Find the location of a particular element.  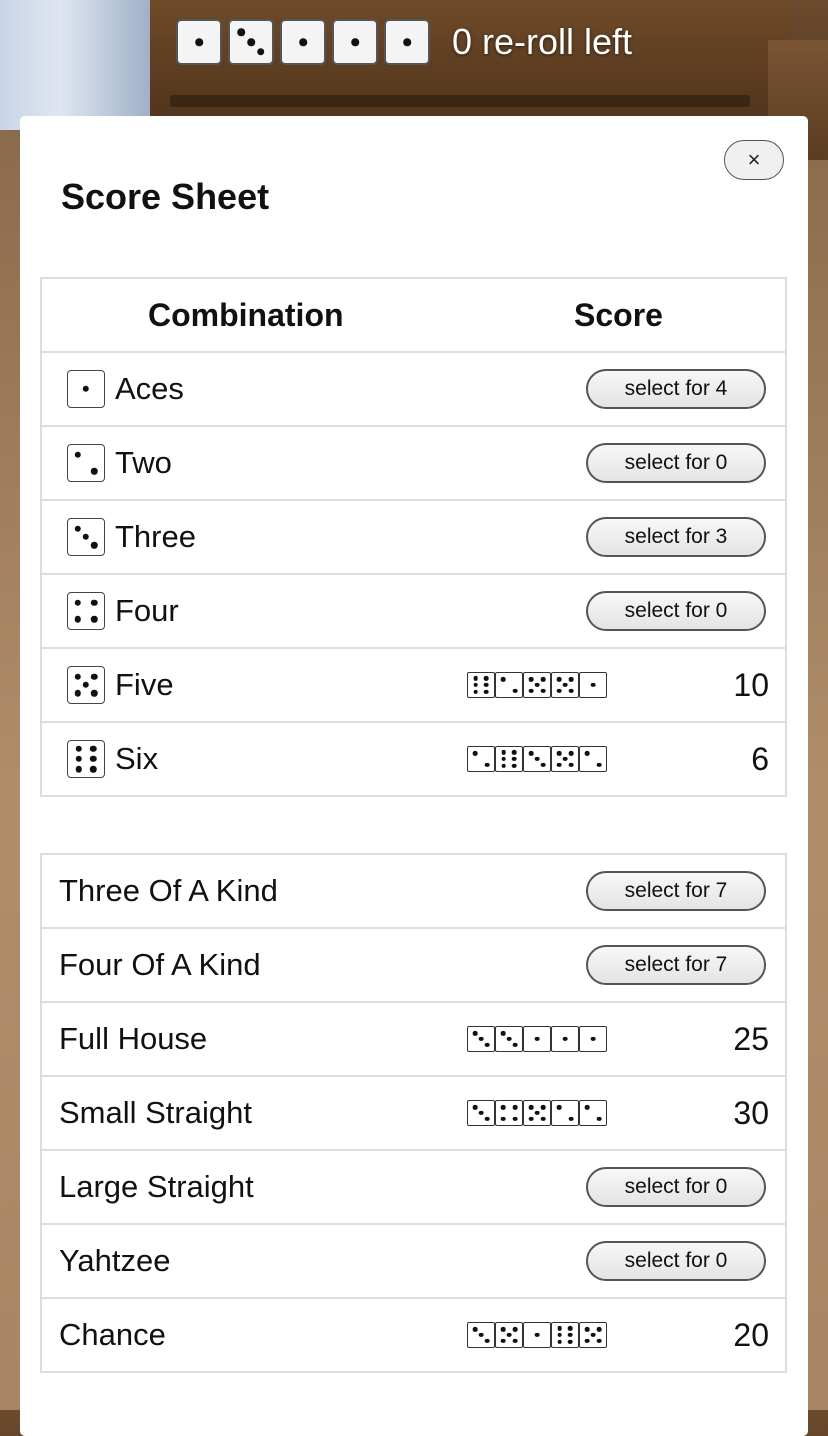

reroll-counter: 0 re-roll left is located at coordinates (542, 41).